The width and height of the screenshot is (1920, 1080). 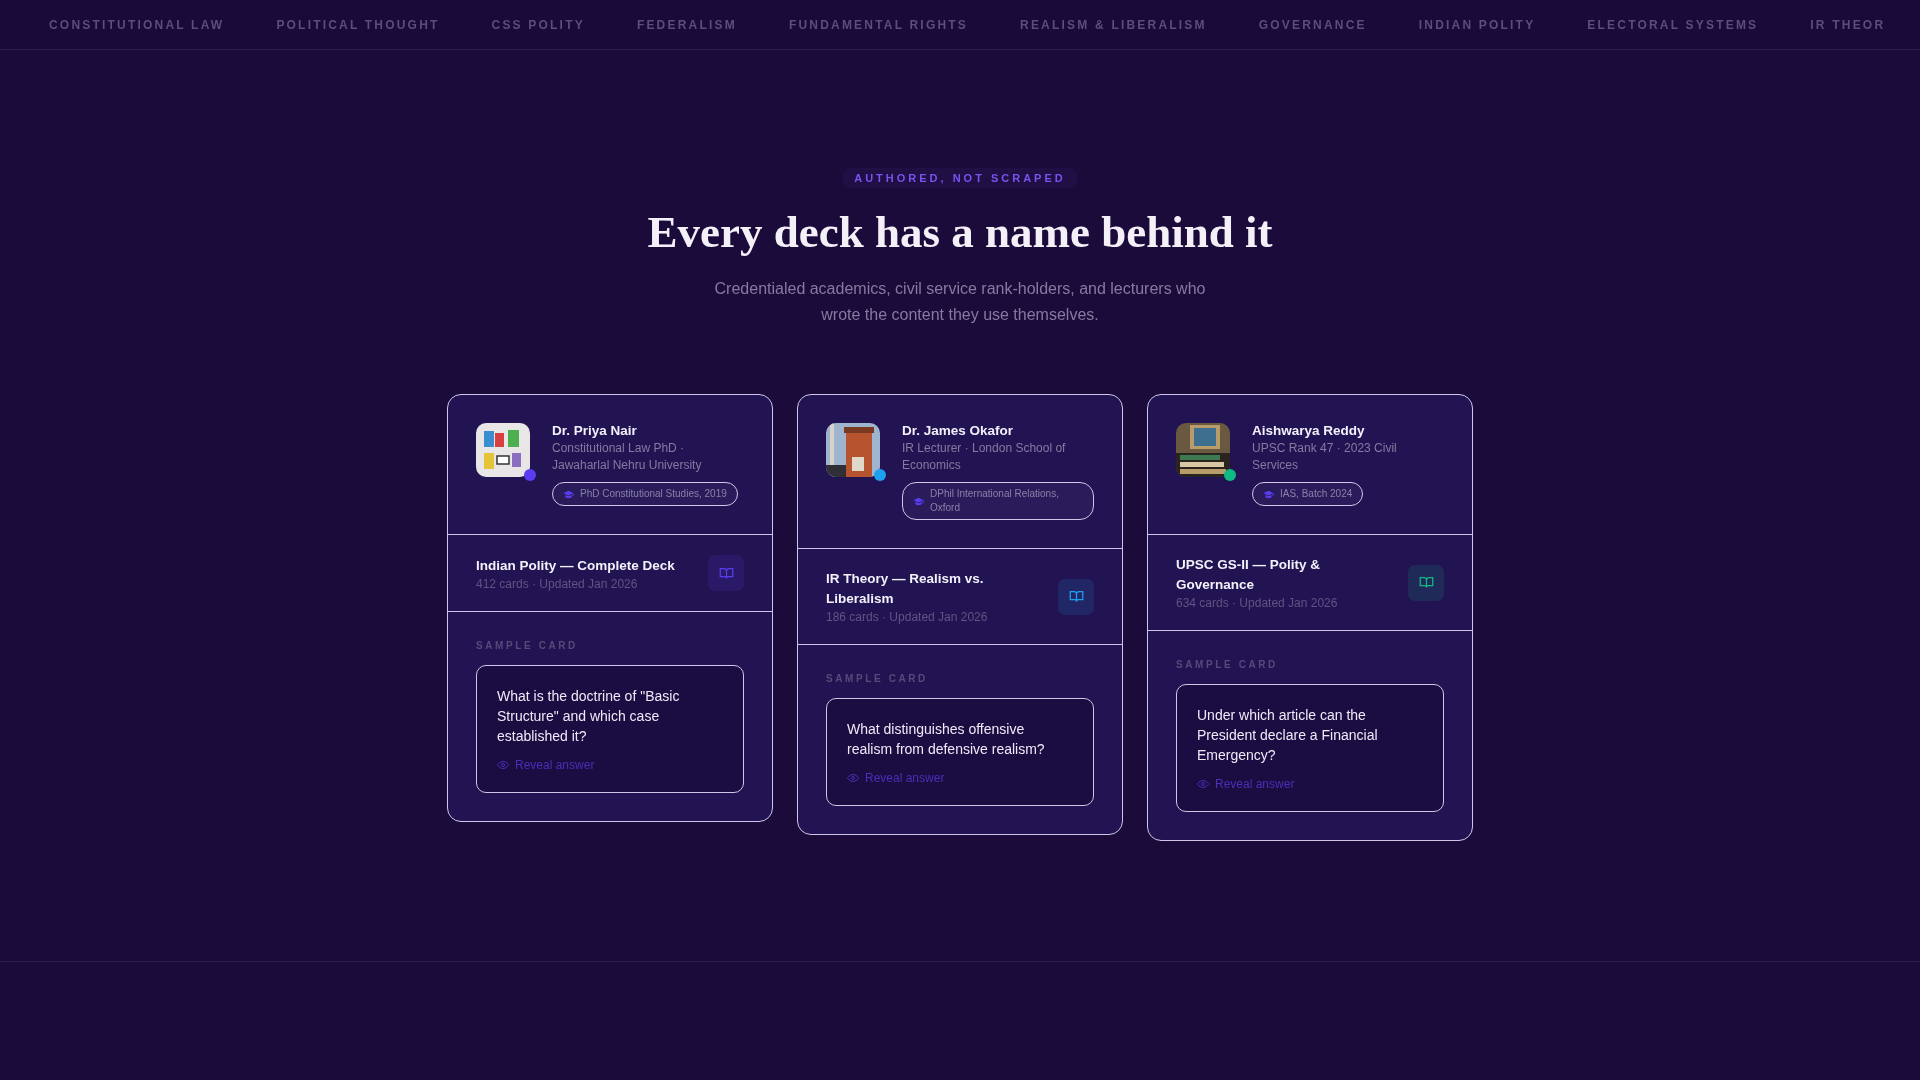 I want to click on credential-text: PhD Constitutional Studies, 2019, so click(x=653, y=494).